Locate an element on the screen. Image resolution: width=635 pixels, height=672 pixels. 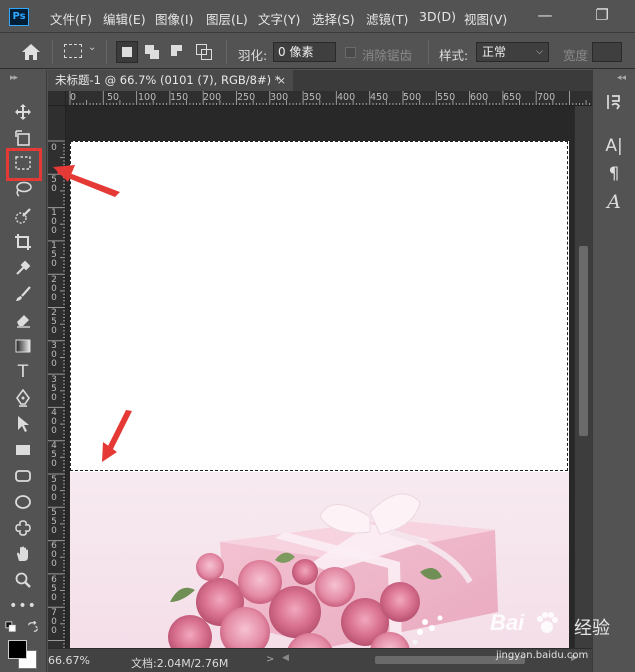
ellipsis-glyph: ••• is located at coordinates (23, 606).